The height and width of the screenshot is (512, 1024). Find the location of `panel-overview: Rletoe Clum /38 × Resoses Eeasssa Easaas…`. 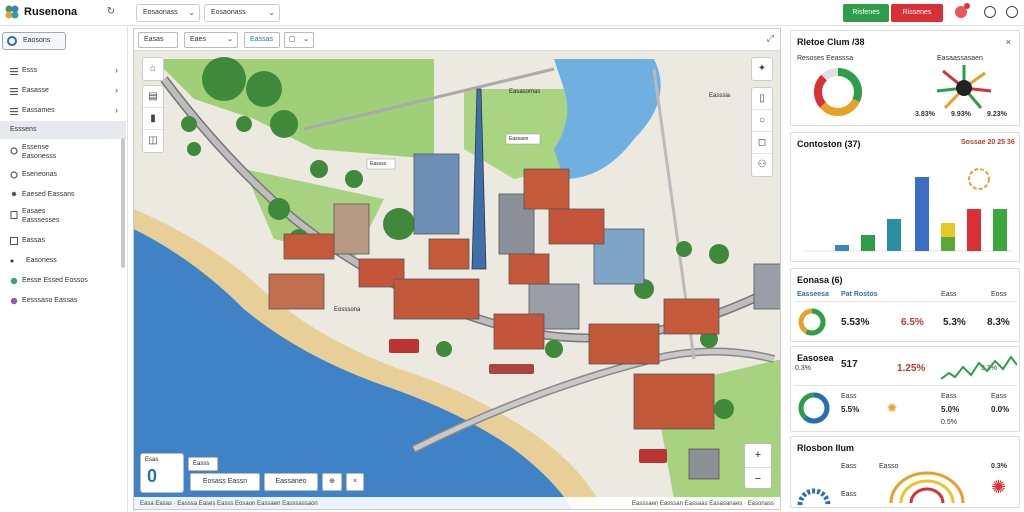

panel-overview: Rletoe Clum /38 × Resoses Eeasssa Easaas… is located at coordinates (905, 78).